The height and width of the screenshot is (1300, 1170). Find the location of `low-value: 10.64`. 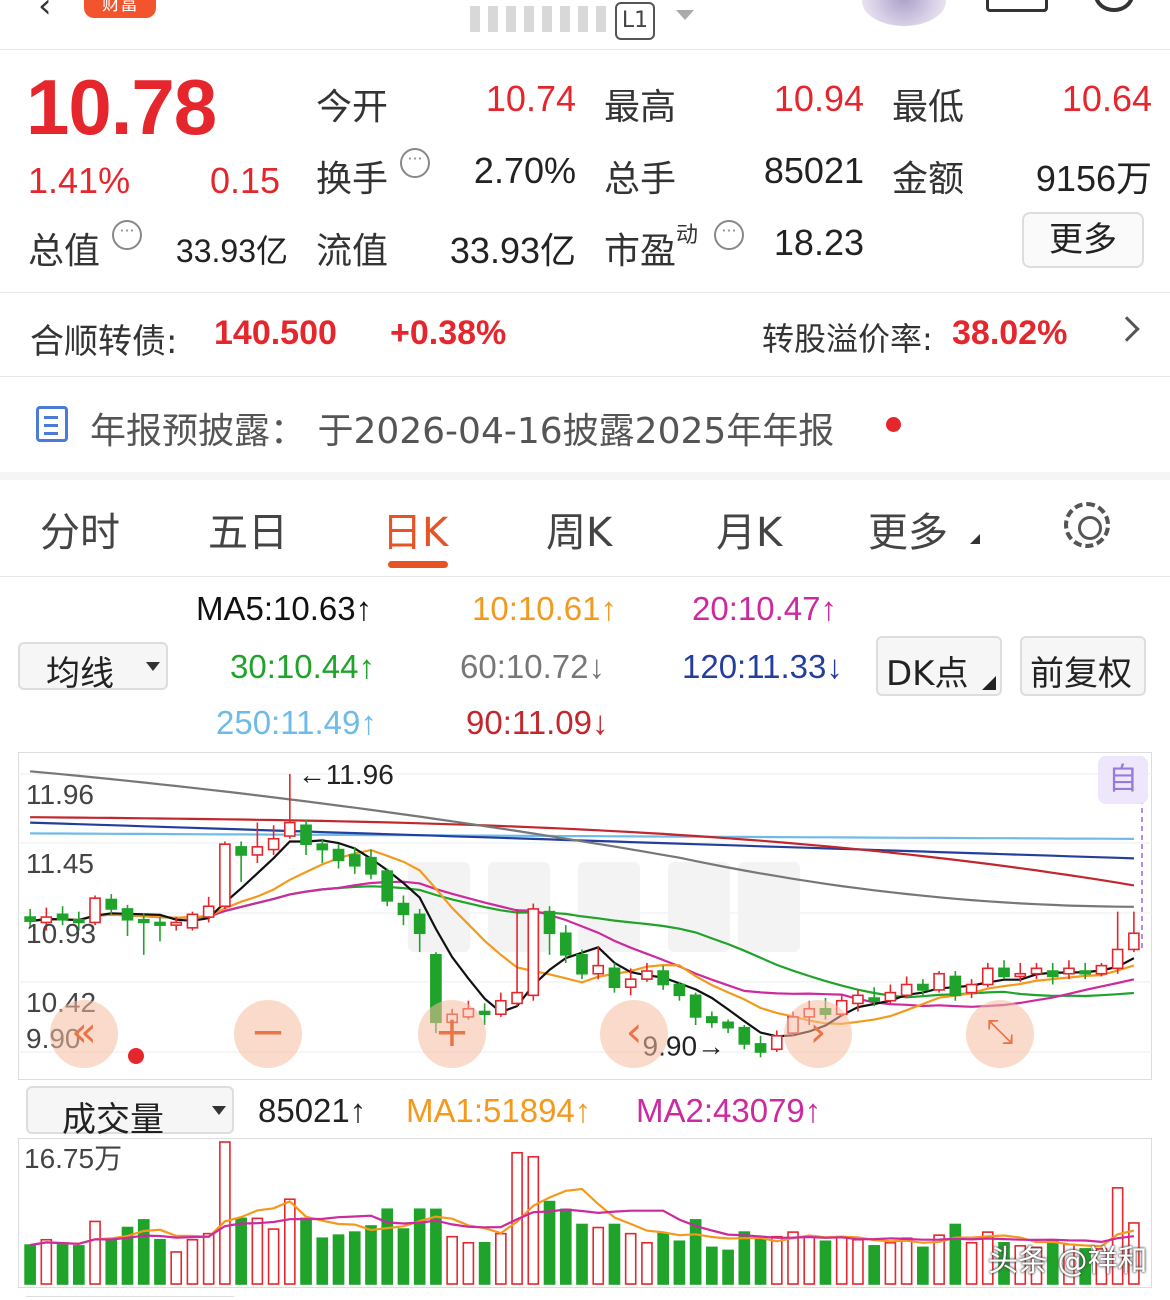

low-value: 10.64 is located at coordinates (1106, 98).